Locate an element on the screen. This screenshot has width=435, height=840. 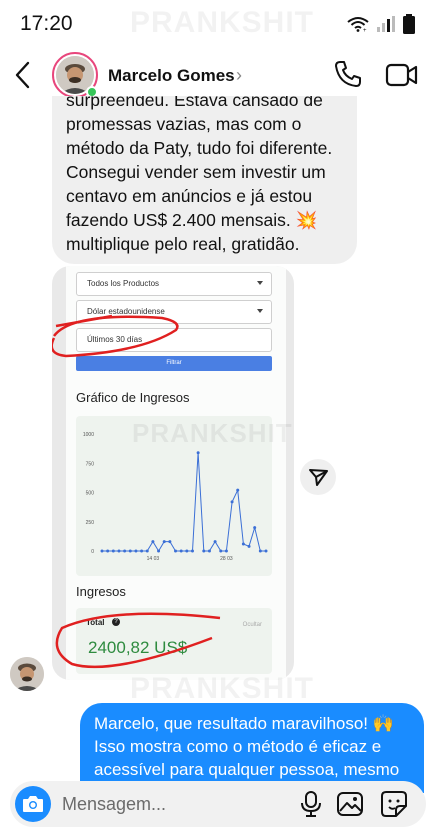
sticker-button is located at coordinates (394, 804).